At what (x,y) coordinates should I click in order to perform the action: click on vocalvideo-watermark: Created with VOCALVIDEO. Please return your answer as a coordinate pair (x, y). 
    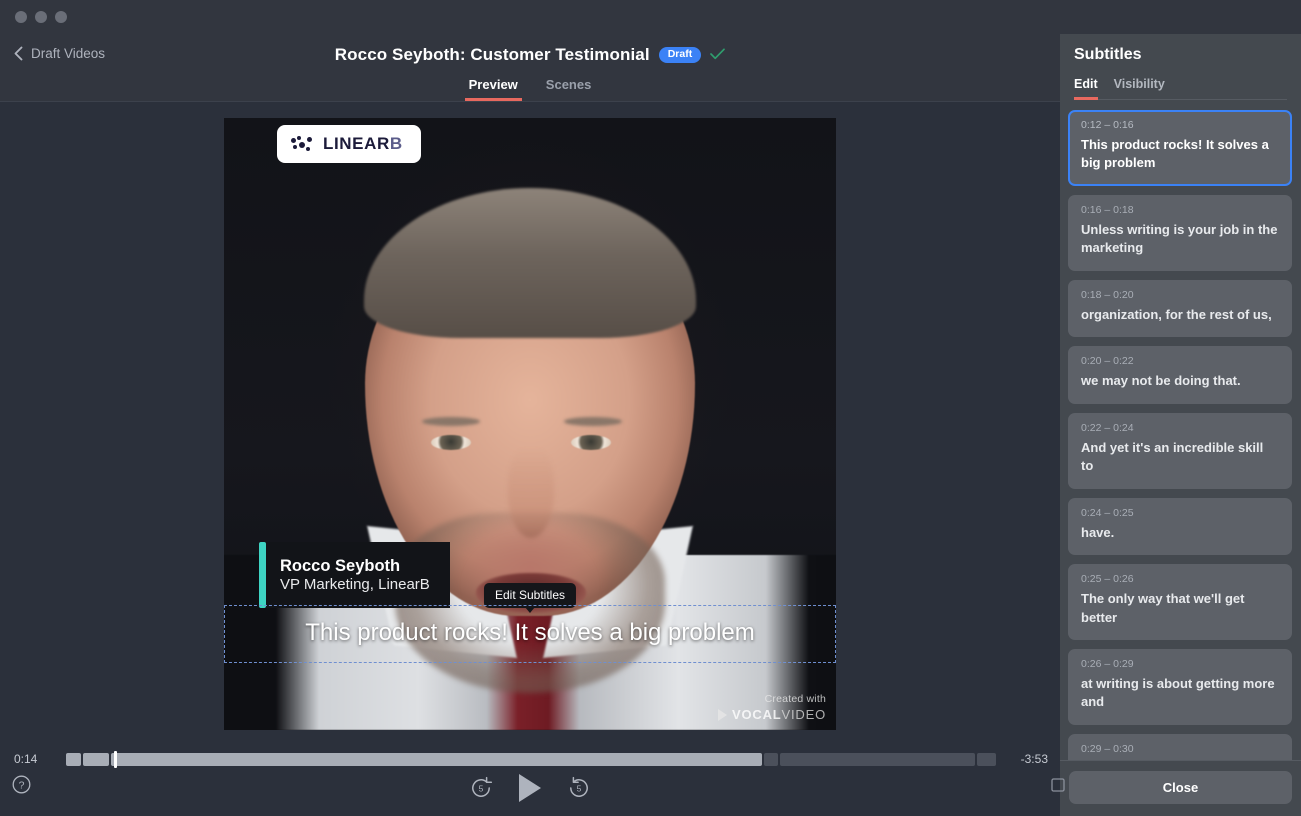
    Looking at the image, I should click on (772, 707).